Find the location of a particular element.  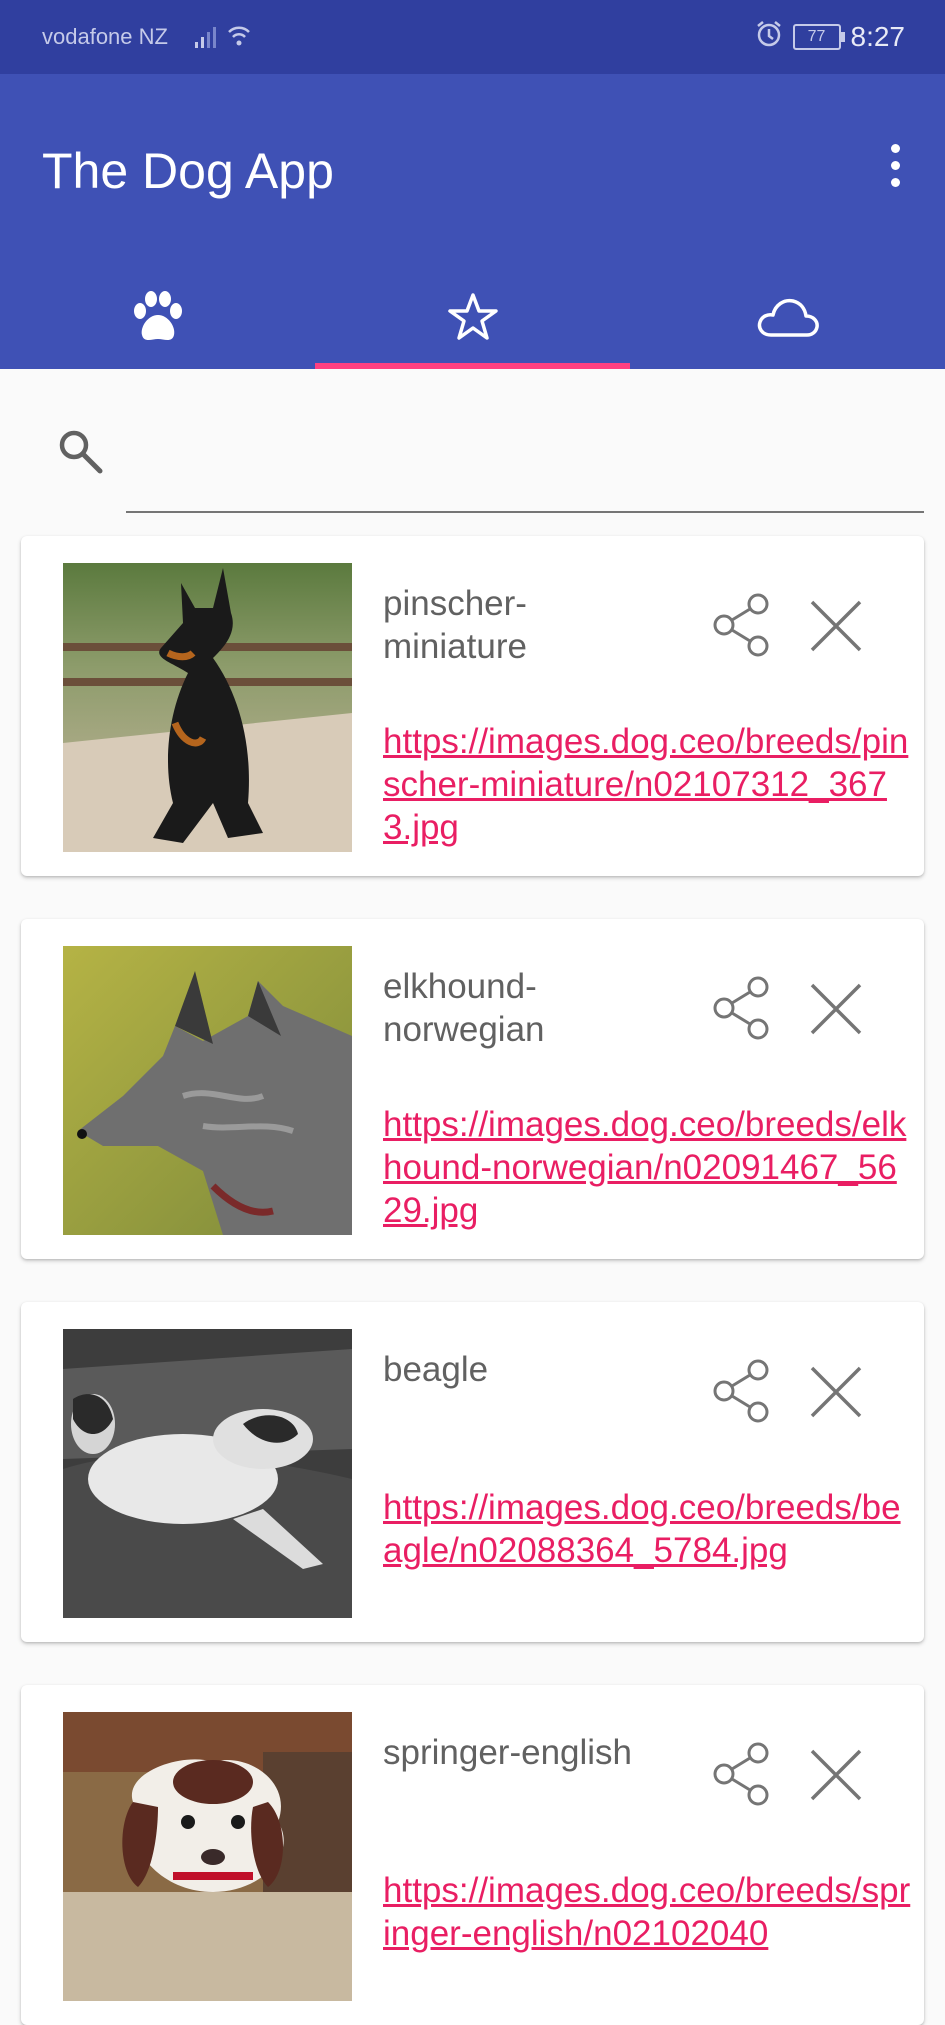

breed-name: beagle is located at coordinates (436, 1369).